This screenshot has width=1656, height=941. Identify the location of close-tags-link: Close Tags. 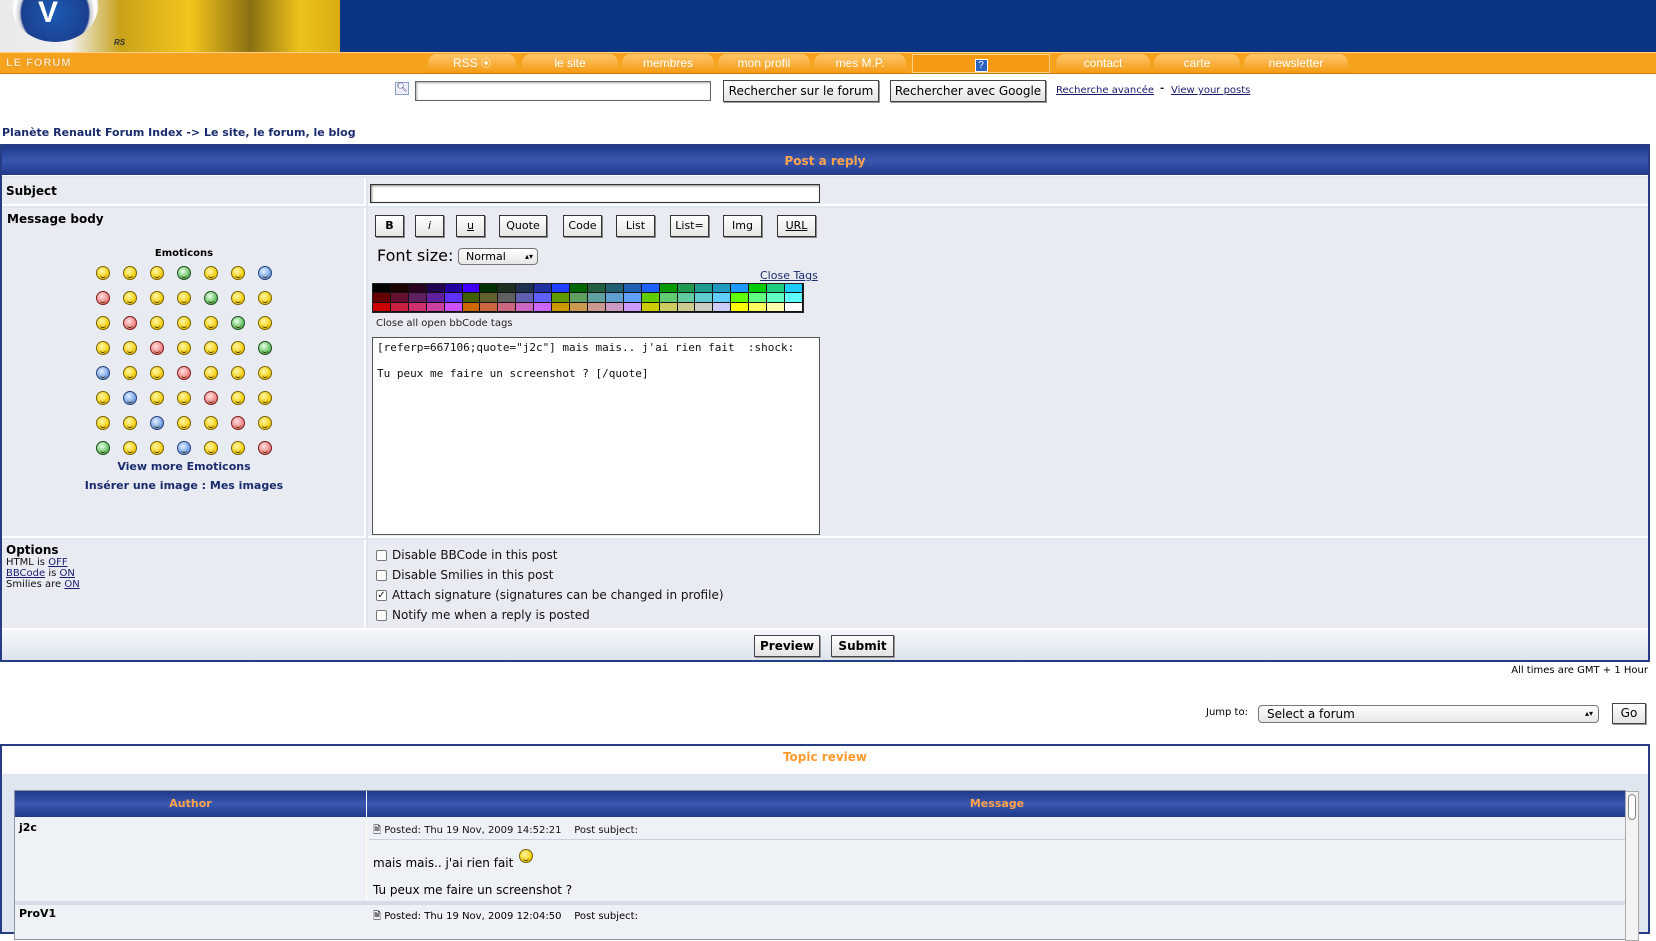
(789, 275).